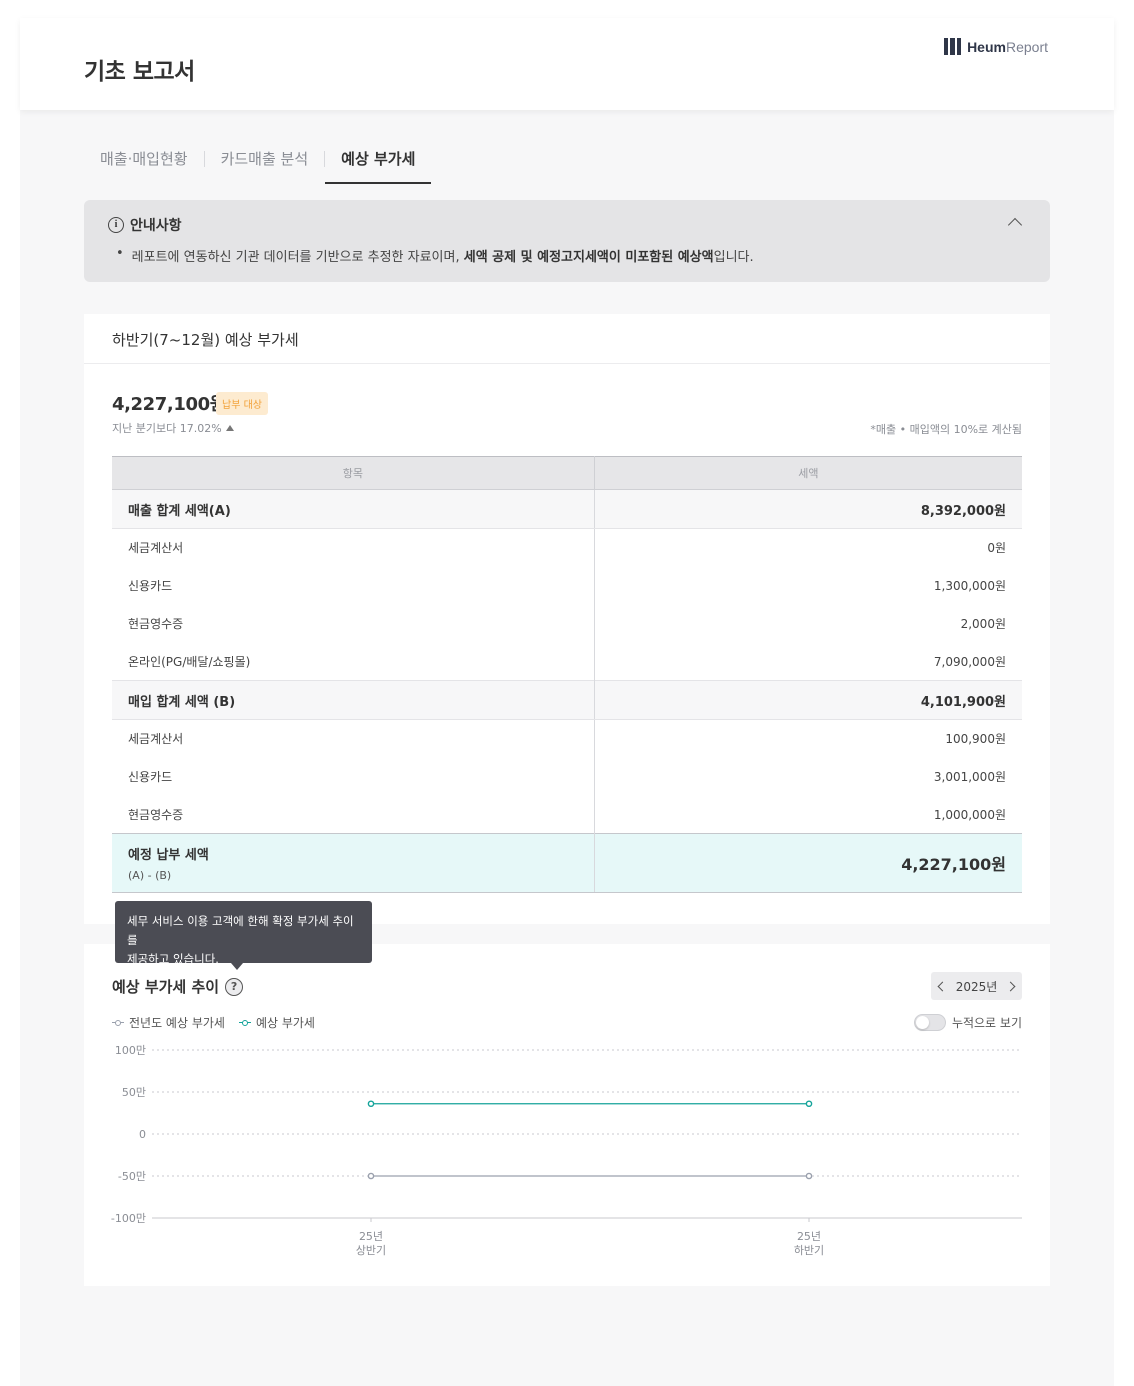  I want to click on payable-value: 4,227,100원, so click(953, 864).